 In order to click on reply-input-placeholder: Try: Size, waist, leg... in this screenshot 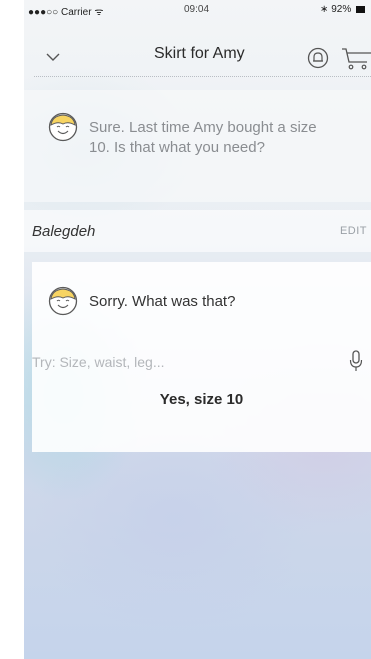, I will do `click(98, 362)`.